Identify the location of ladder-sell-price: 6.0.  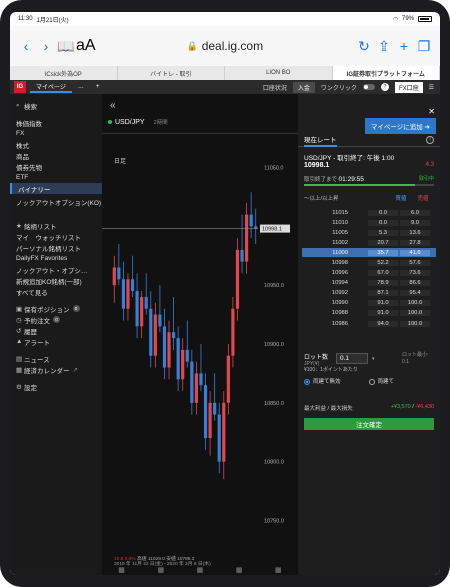
(415, 212).